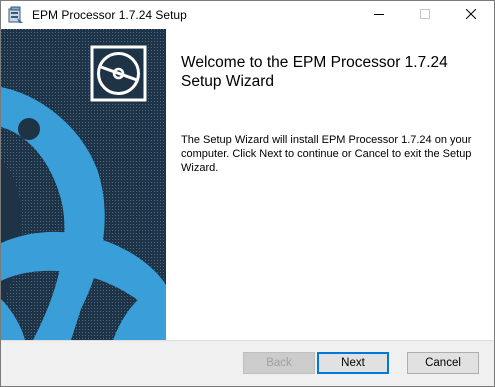 Image resolution: width=495 pixels, height=387 pixels. I want to click on window-title: EPM Processor 1.7.24 Setup, so click(109, 15).